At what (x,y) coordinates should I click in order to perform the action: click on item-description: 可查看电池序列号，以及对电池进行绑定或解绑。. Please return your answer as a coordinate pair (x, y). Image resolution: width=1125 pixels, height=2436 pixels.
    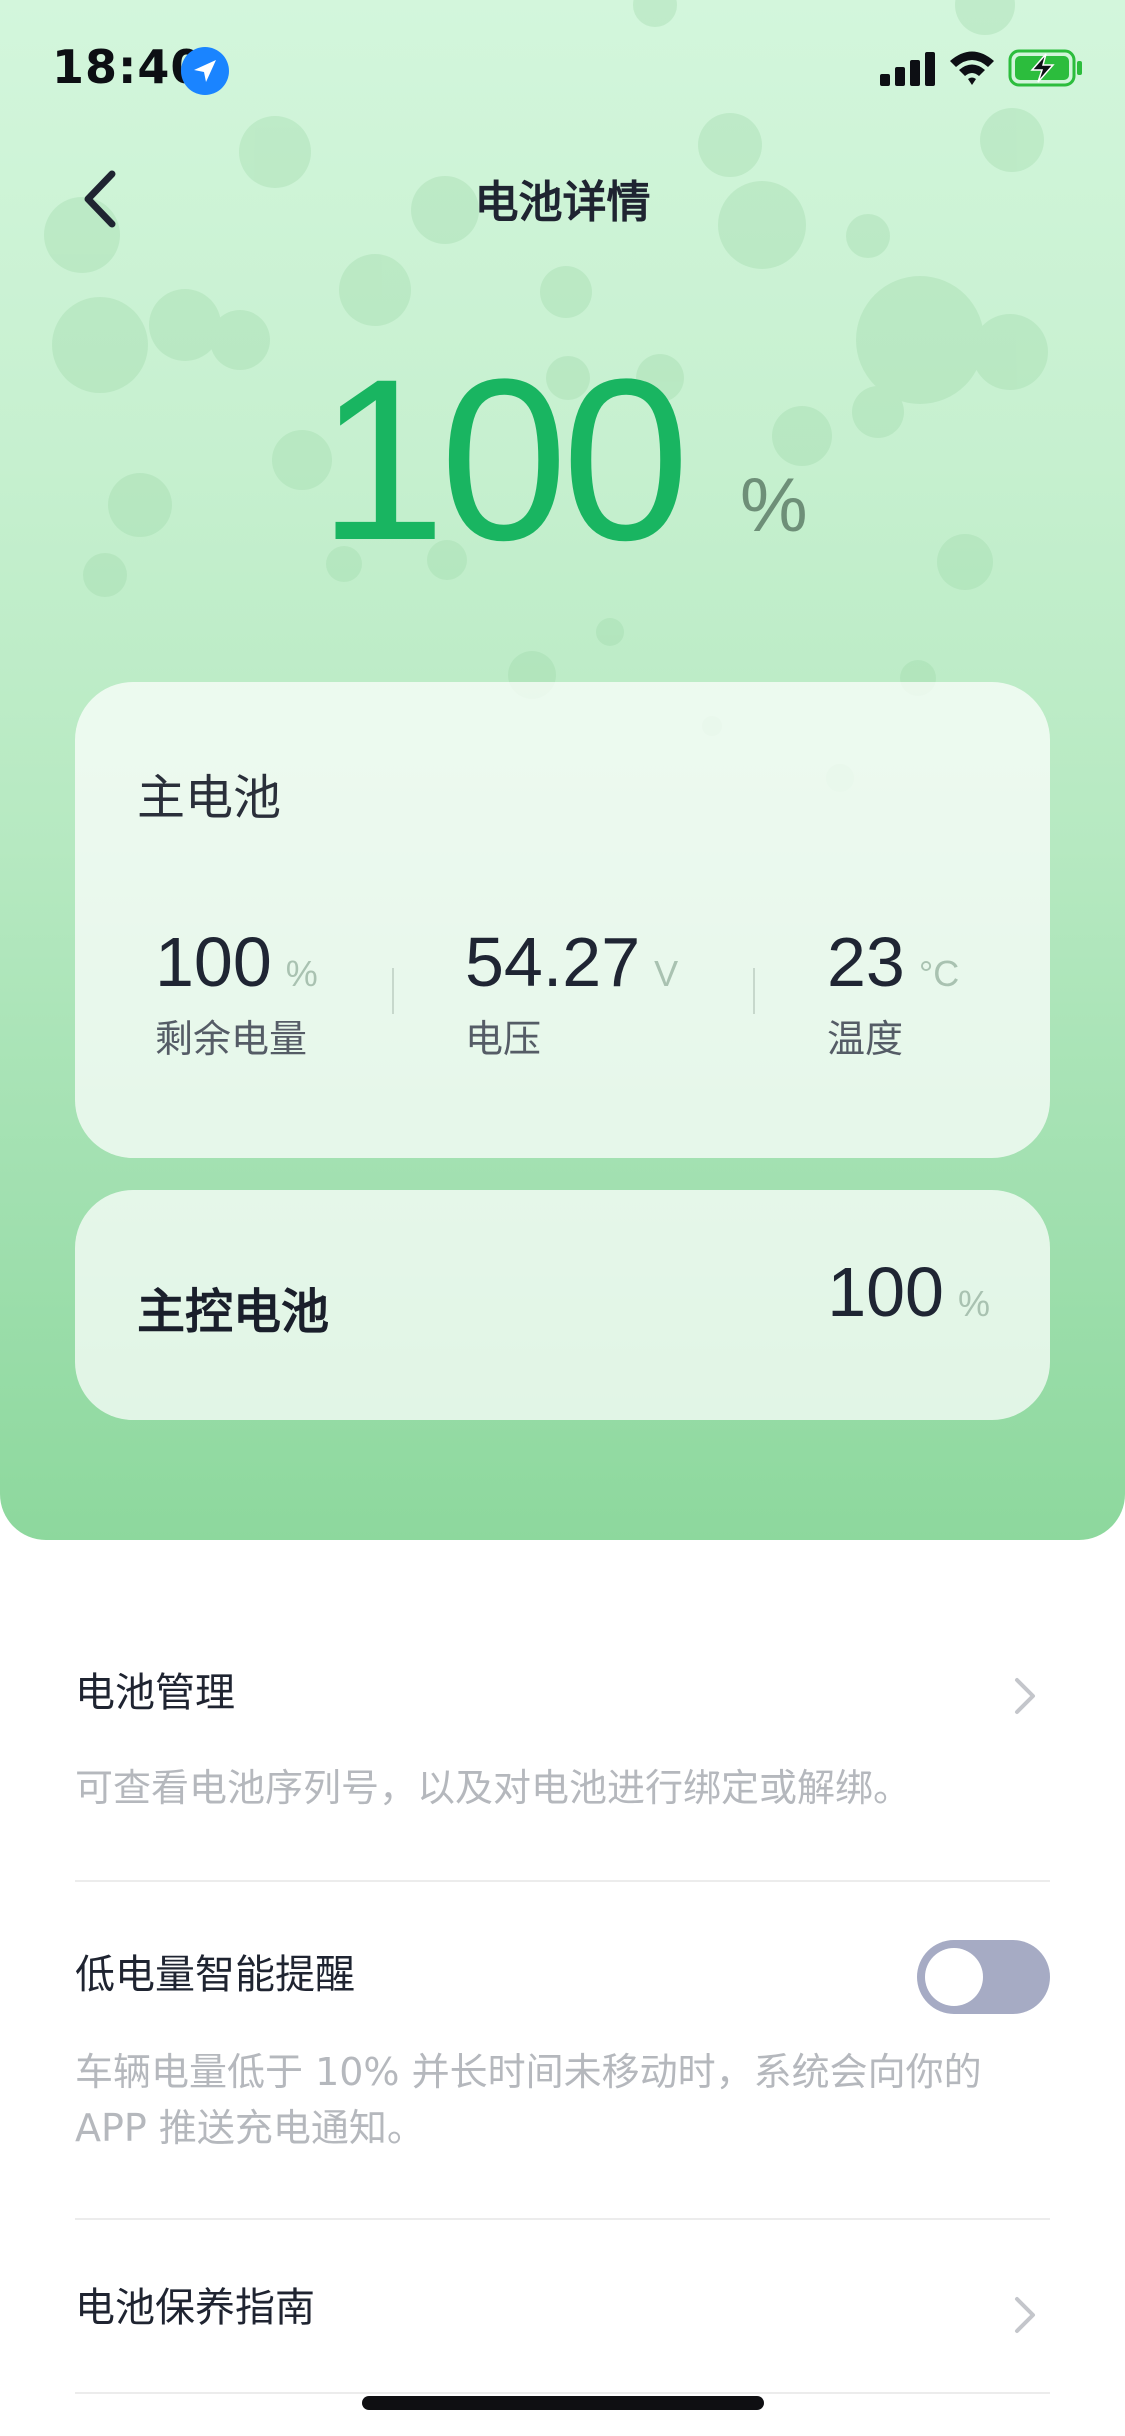
    Looking at the image, I should click on (493, 1788).